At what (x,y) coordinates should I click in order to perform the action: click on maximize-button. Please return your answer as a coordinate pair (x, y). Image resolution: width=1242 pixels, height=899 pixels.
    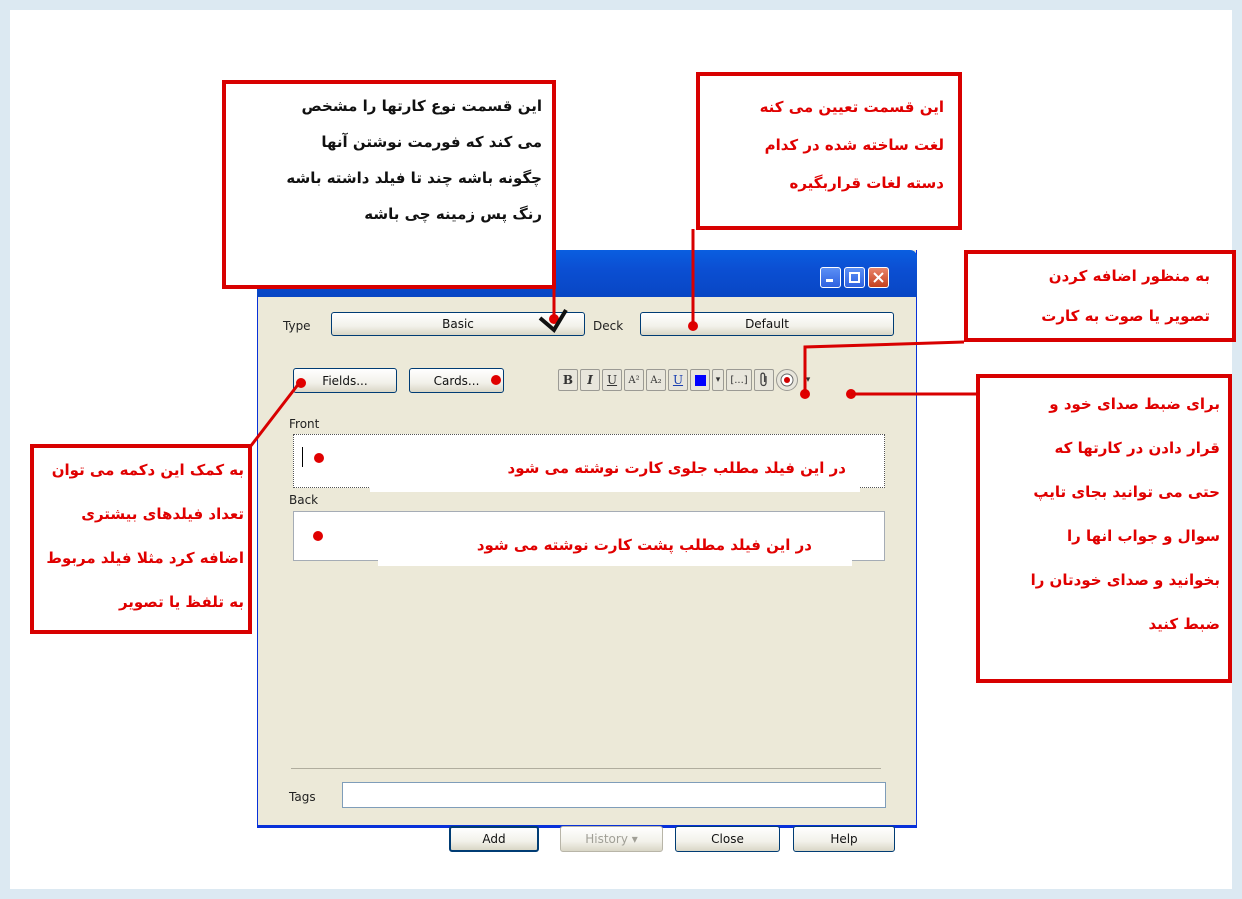
    Looking at the image, I should click on (854, 277).